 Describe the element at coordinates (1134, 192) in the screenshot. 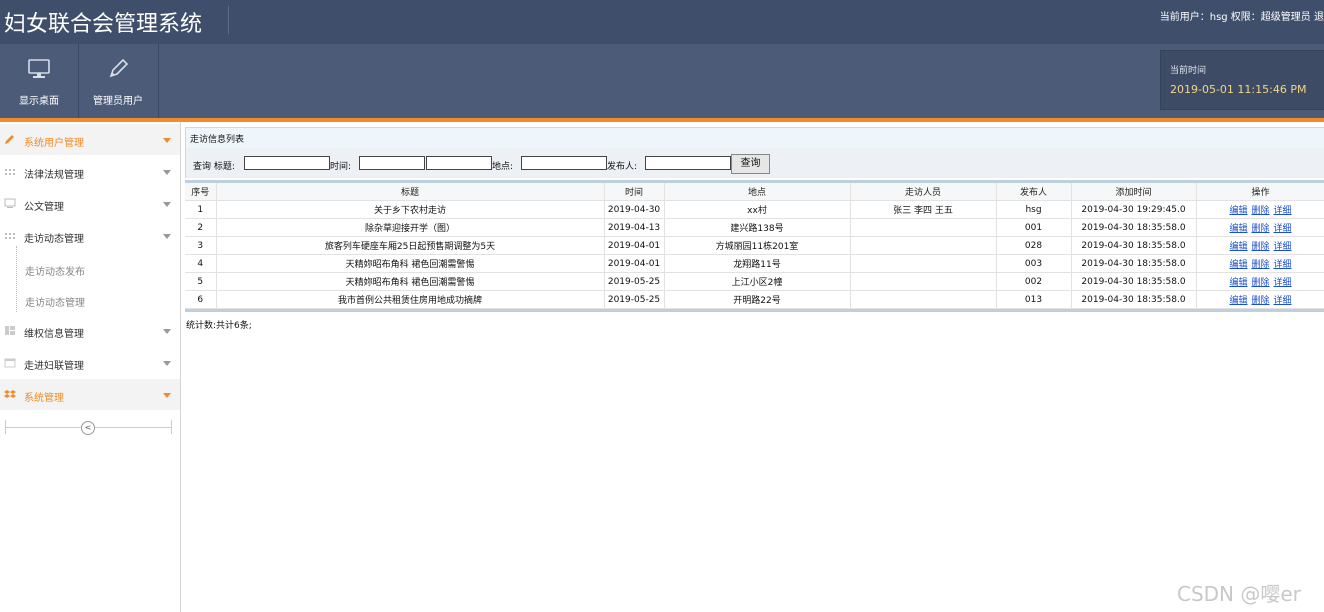

I see `col-header-added: 添加时间` at that location.